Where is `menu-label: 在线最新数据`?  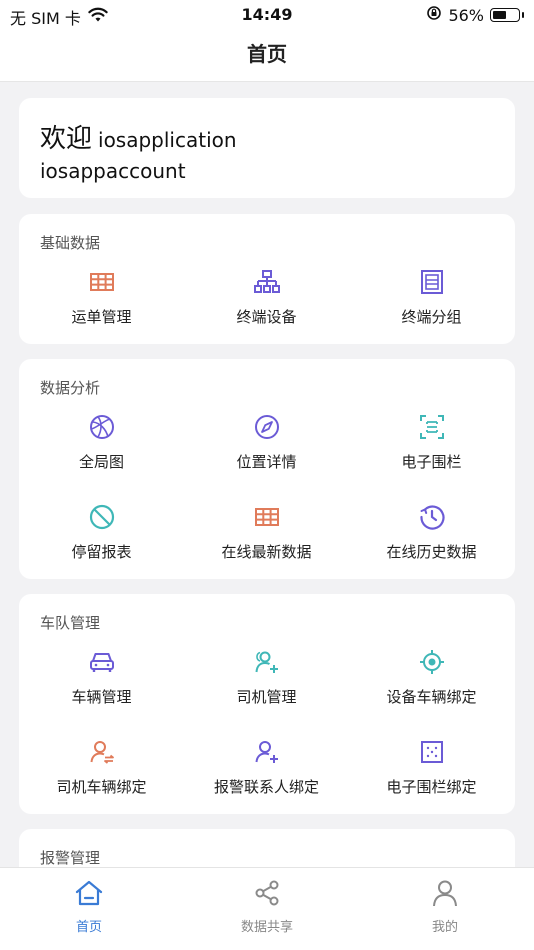
menu-label: 在线最新数据 is located at coordinates (266, 552).